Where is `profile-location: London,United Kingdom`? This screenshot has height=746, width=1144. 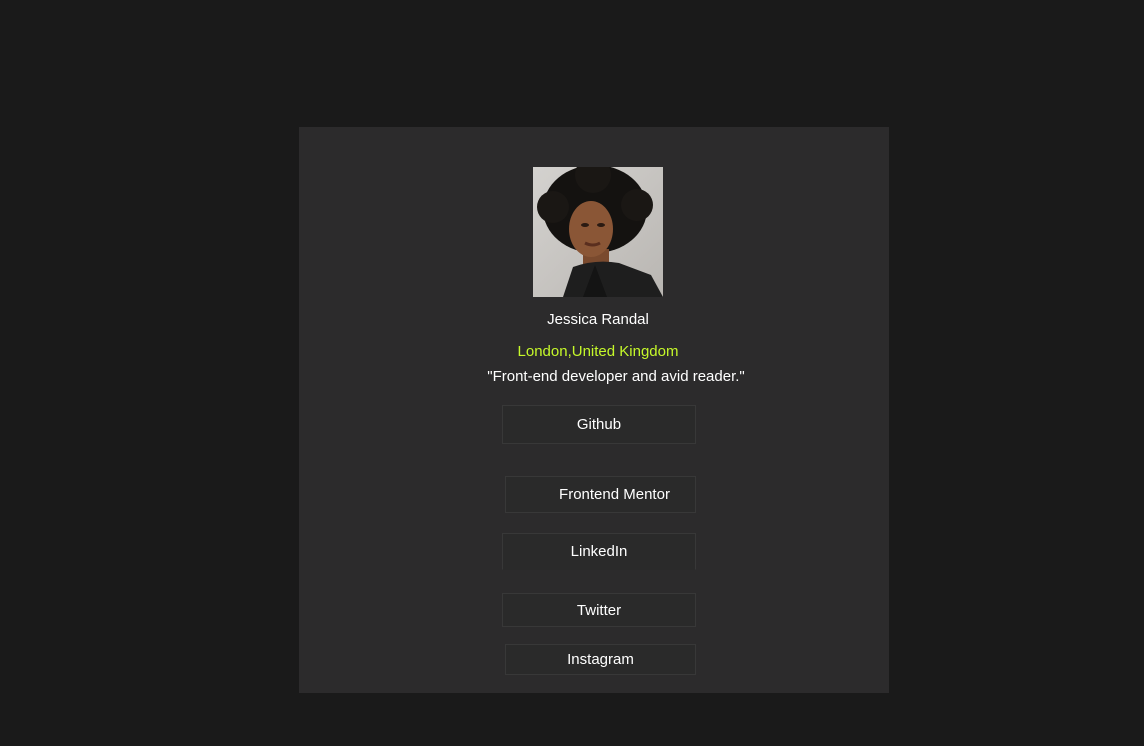 profile-location: London,United Kingdom is located at coordinates (598, 351).